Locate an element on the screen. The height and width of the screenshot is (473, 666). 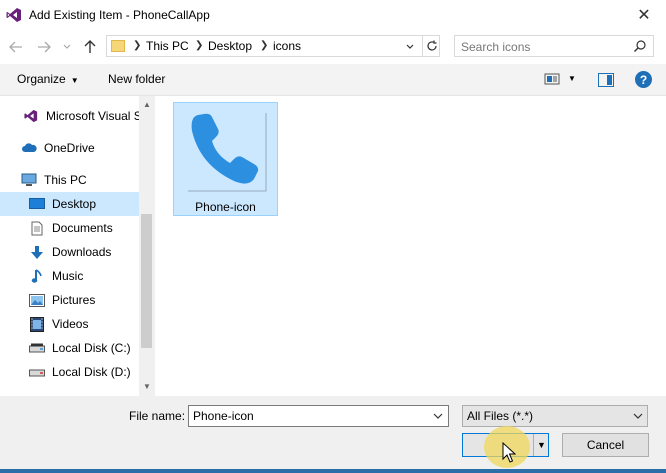
nav-item-pictures: Pictures is located at coordinates (77, 300).